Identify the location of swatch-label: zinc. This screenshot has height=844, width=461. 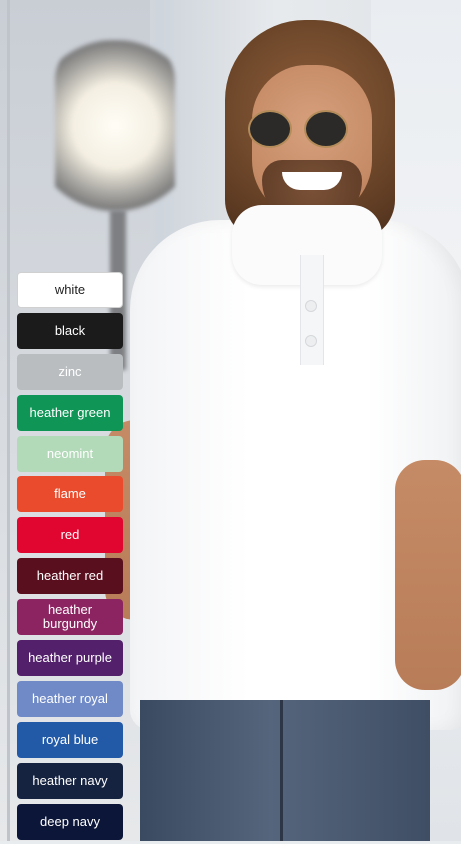
(70, 371).